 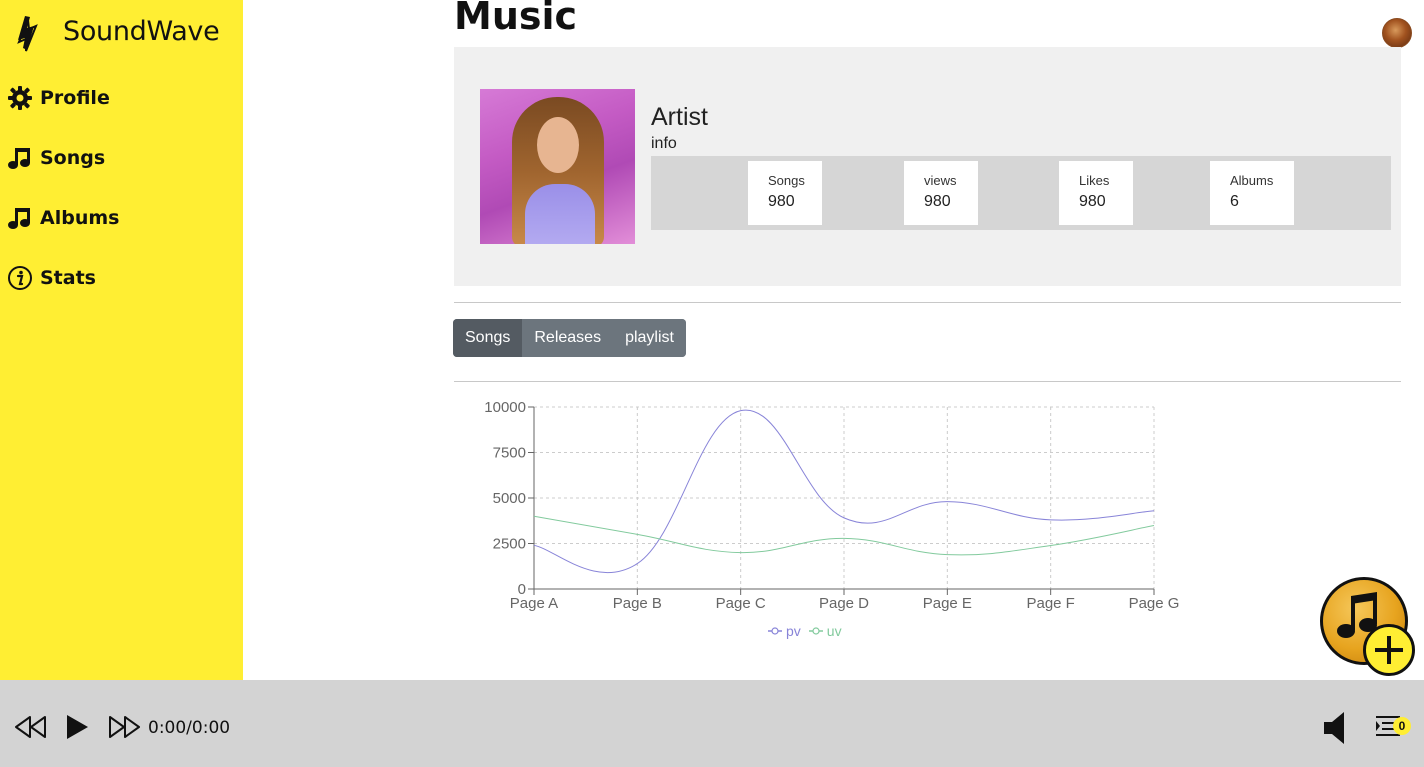 I want to click on sidebar-item-stats: Stats, so click(x=51, y=278).